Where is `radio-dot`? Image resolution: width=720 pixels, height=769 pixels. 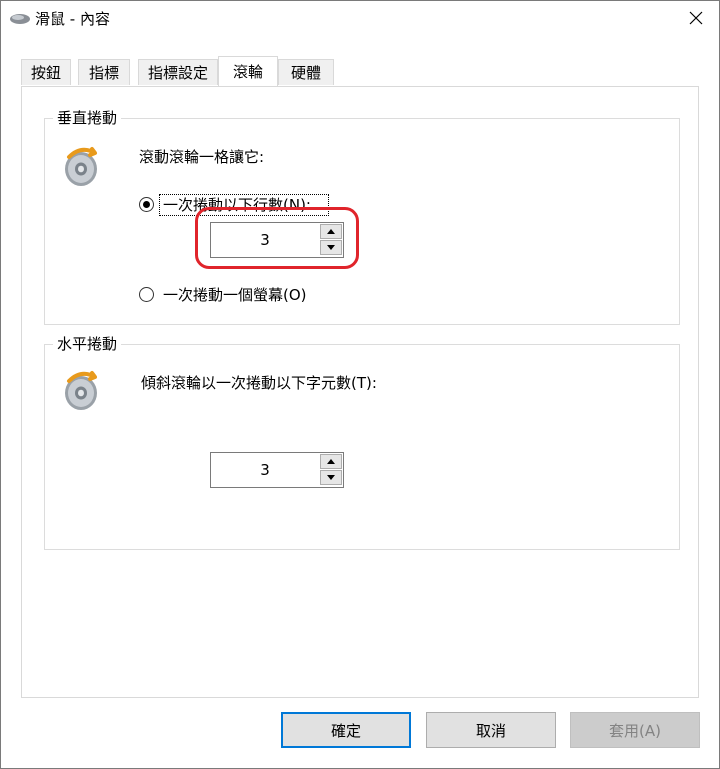 radio-dot is located at coordinates (146, 204).